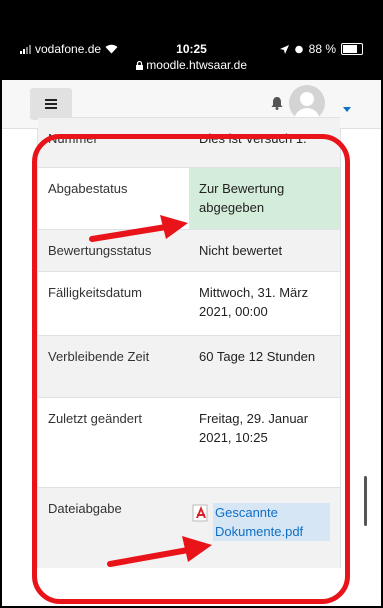 Image resolution: width=383 pixels, height=608 pixels. Describe the element at coordinates (257, 356) in the screenshot. I see `row-value: 60 Tage 12 Stunden` at that location.